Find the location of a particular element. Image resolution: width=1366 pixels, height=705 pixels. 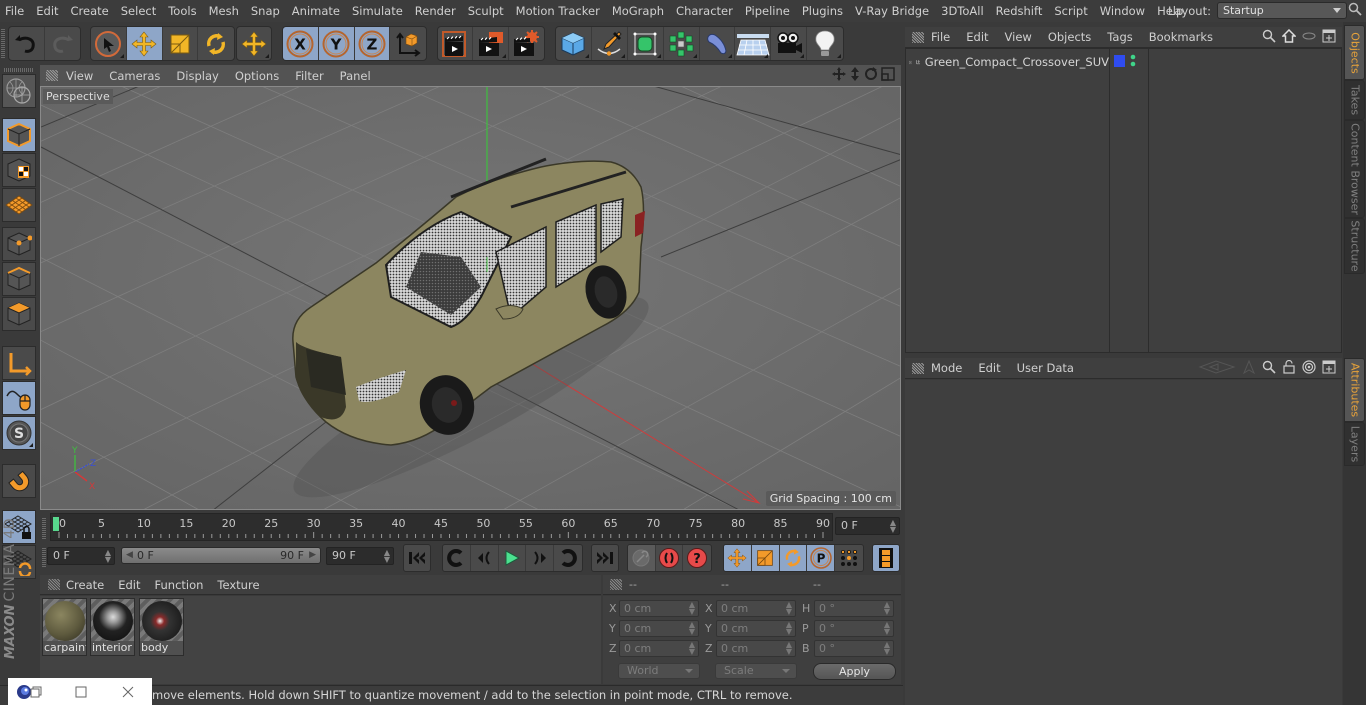

menu-3dtoall: 3DToAll is located at coordinates (962, 11).